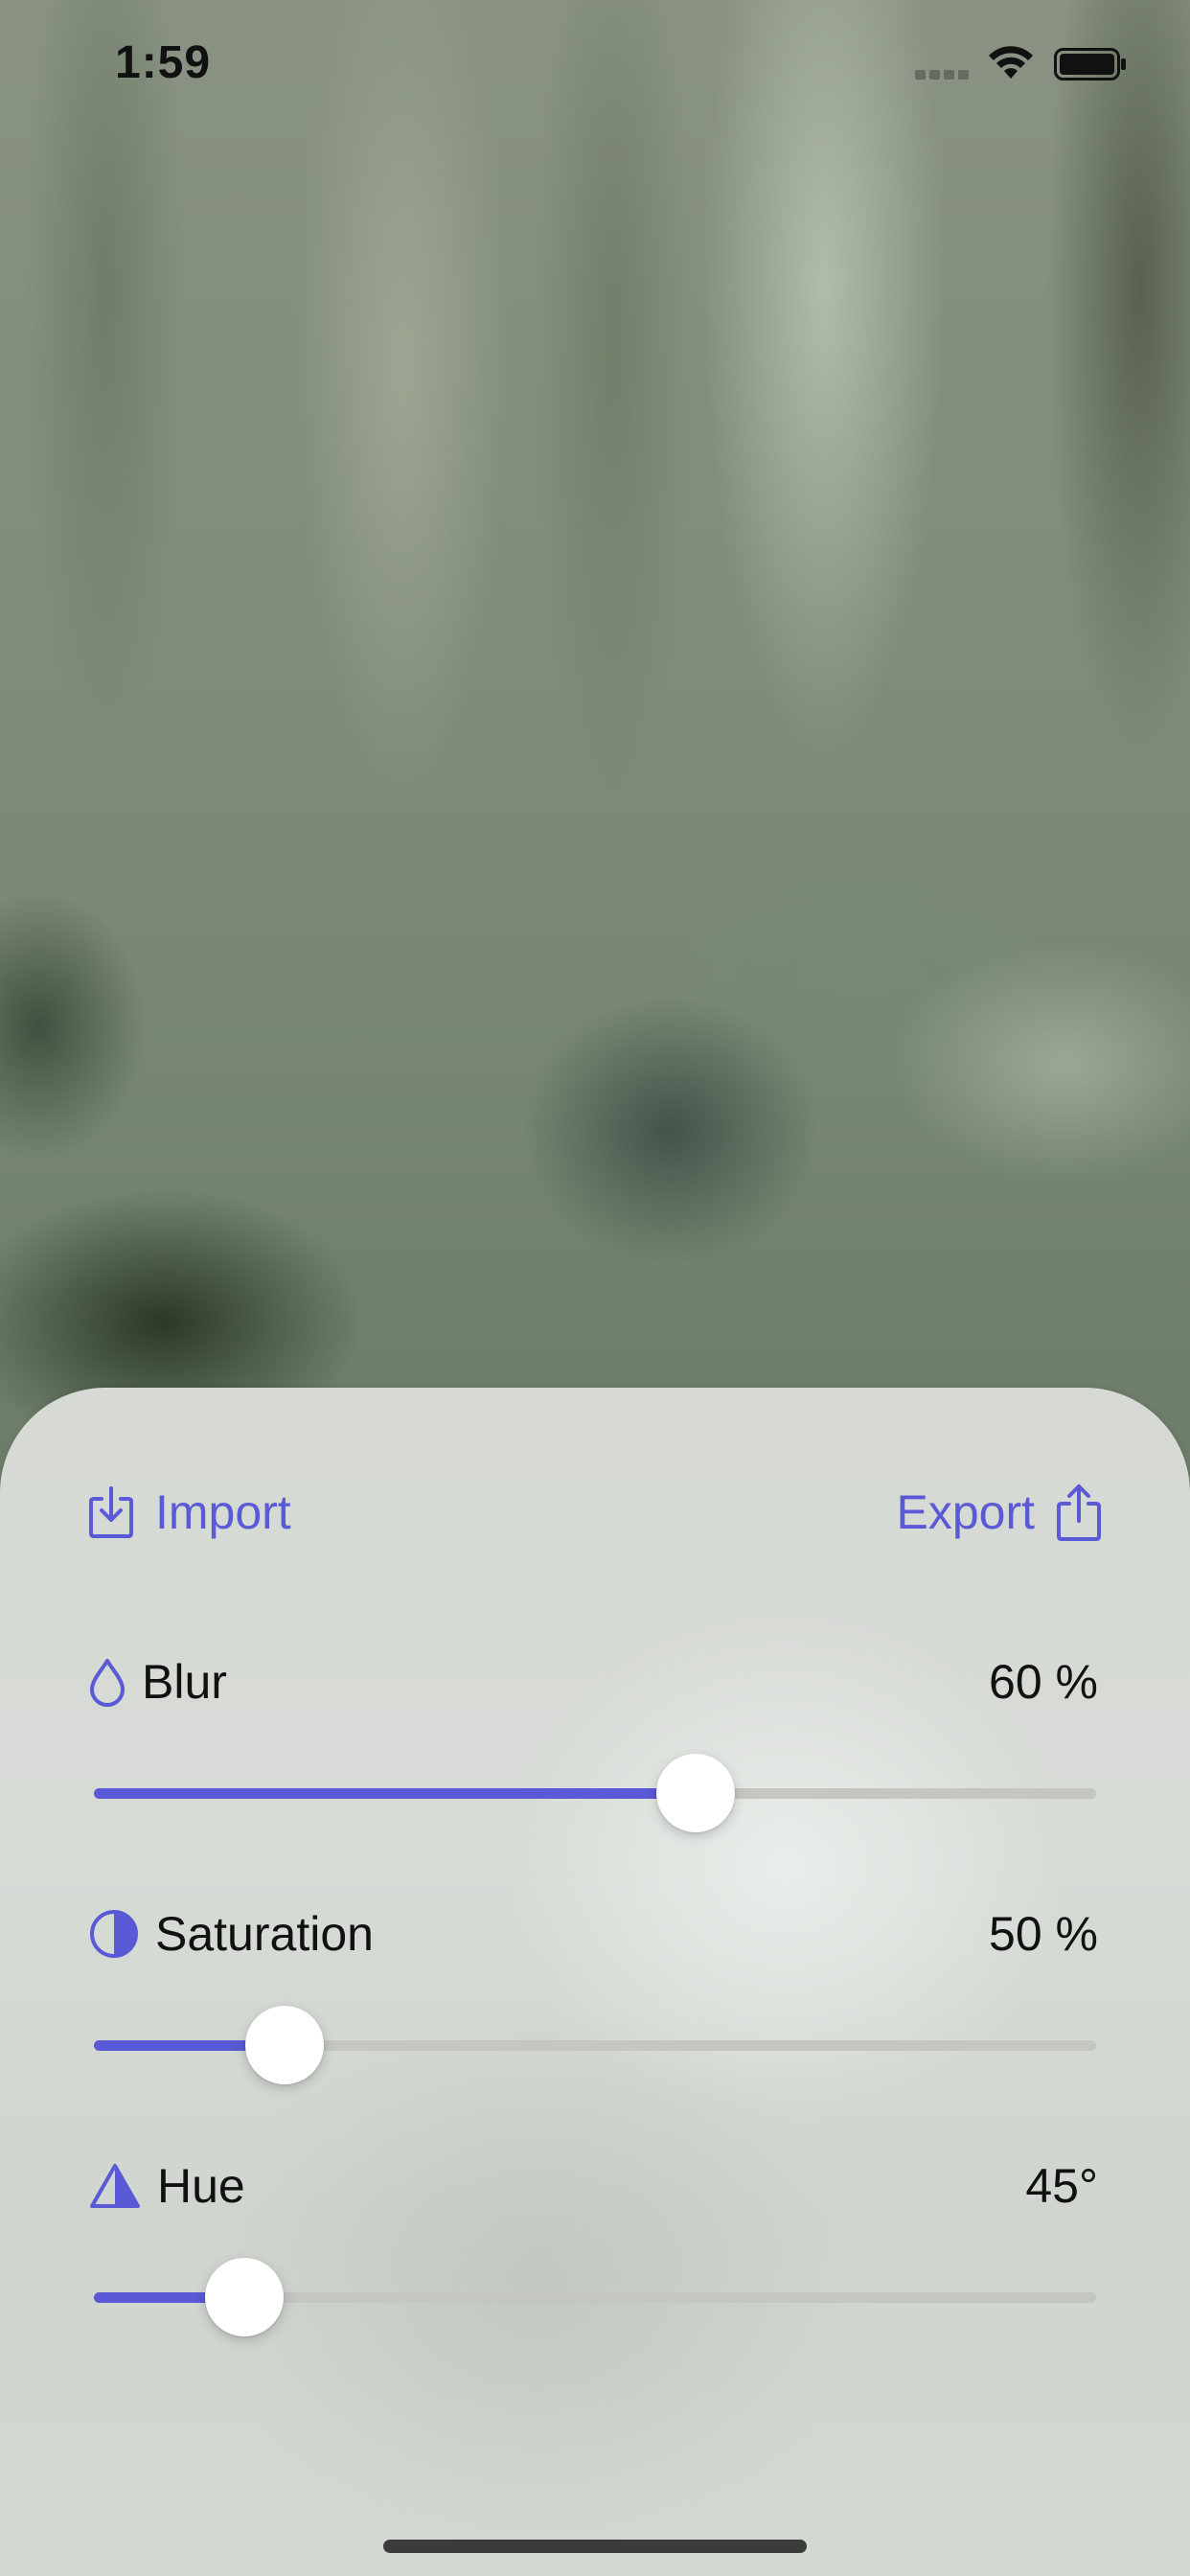  I want to click on hue-label: Hue, so click(201, 2186).